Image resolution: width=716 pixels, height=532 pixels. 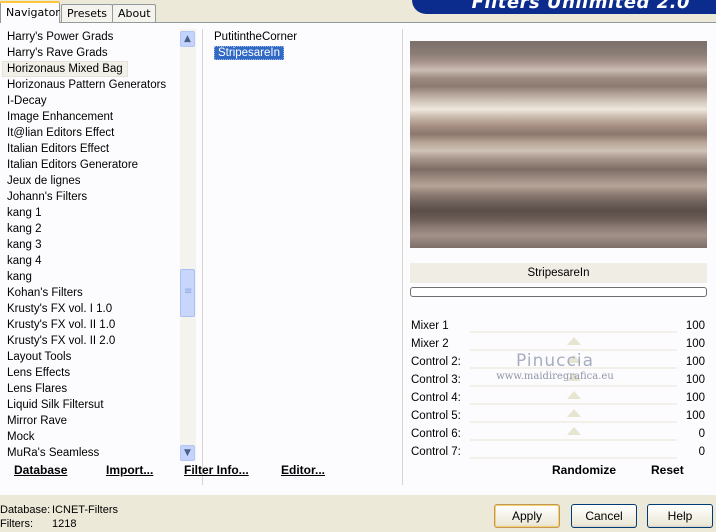 What do you see at coordinates (30, 12) in the screenshot?
I see `tab-navigator: Navigator` at bounding box center [30, 12].